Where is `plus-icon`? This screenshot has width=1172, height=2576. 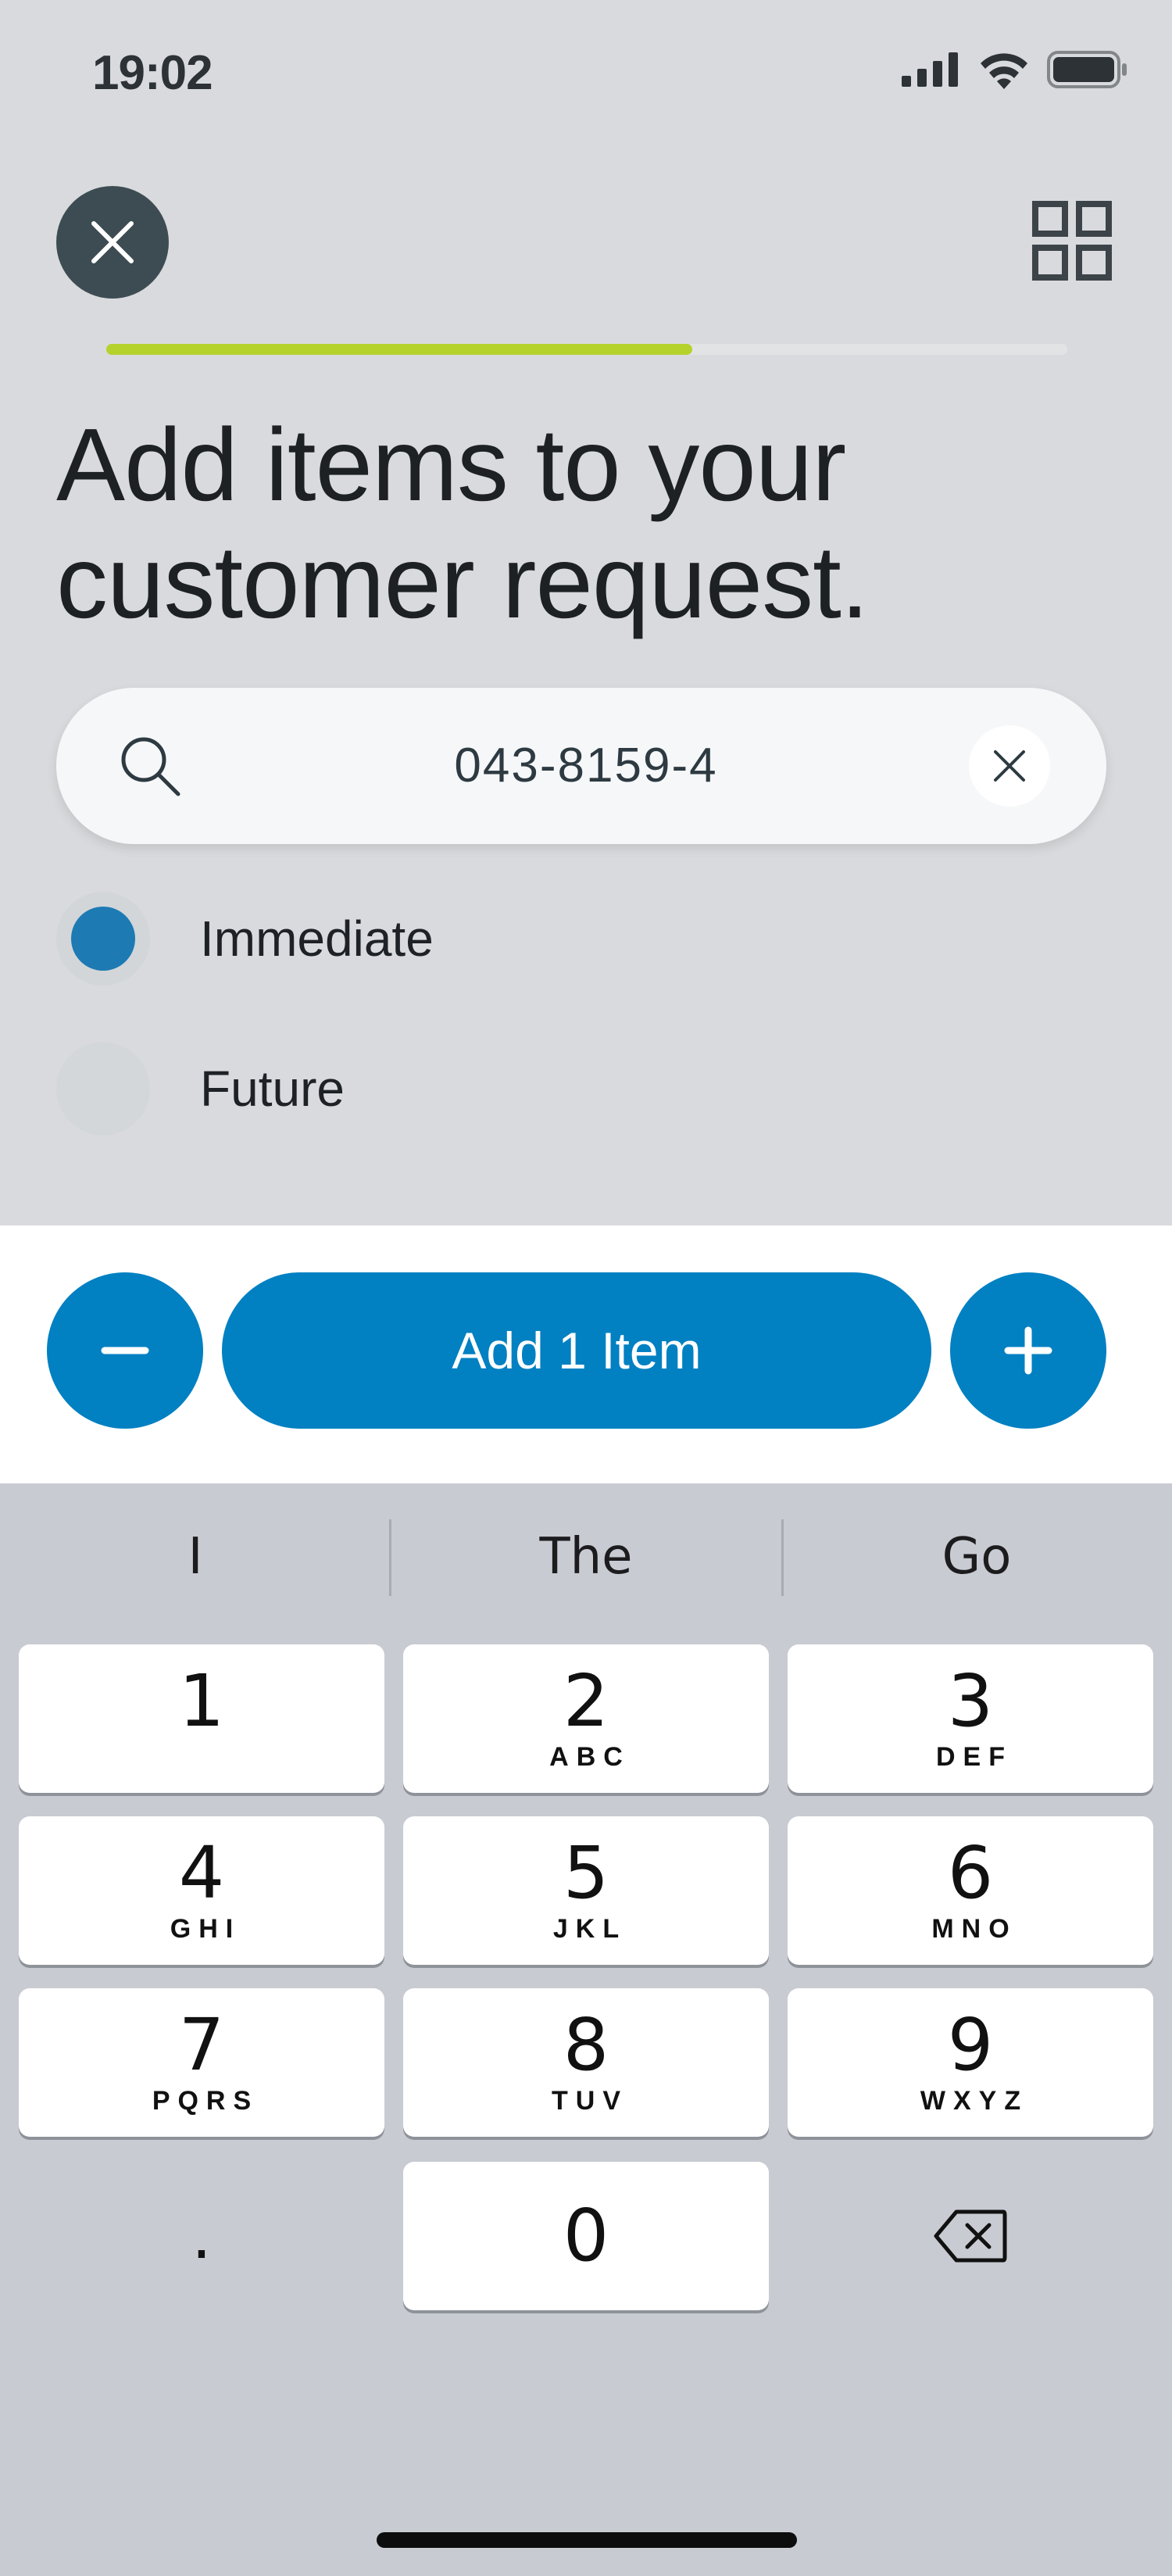
plus-icon is located at coordinates (1028, 1350).